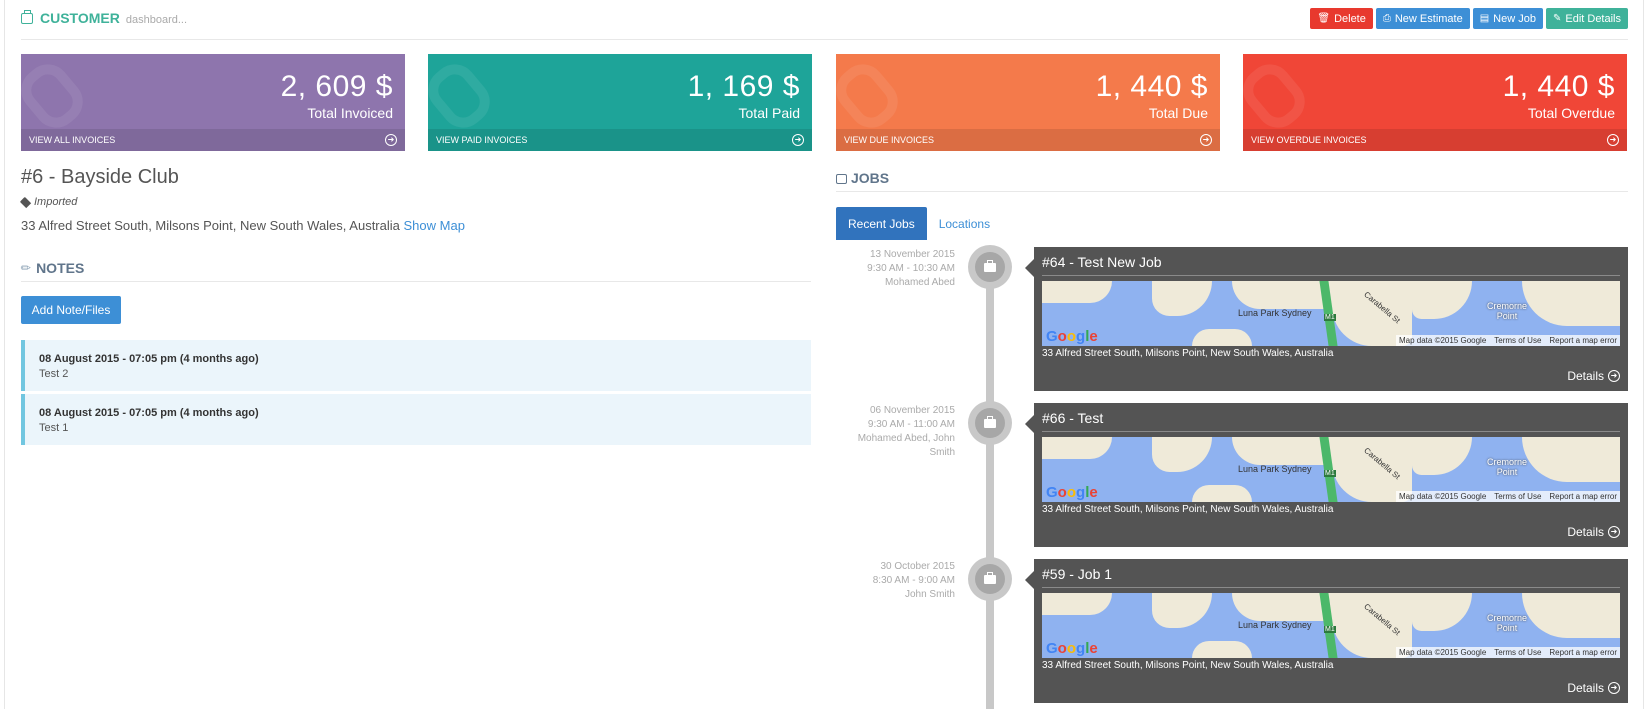  I want to click on jobs-section-header: JOBS, so click(1232, 178).